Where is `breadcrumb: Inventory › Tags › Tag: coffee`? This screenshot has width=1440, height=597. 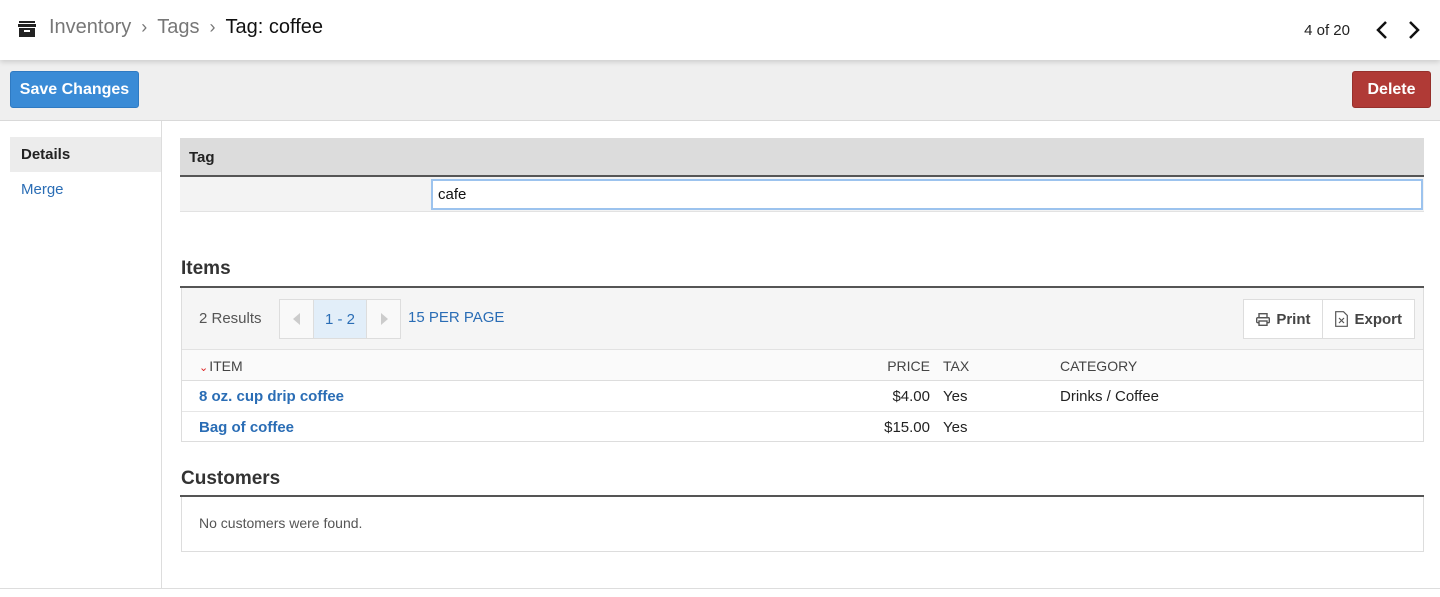
breadcrumb: Inventory › Tags › Tag: coffee is located at coordinates (170, 27).